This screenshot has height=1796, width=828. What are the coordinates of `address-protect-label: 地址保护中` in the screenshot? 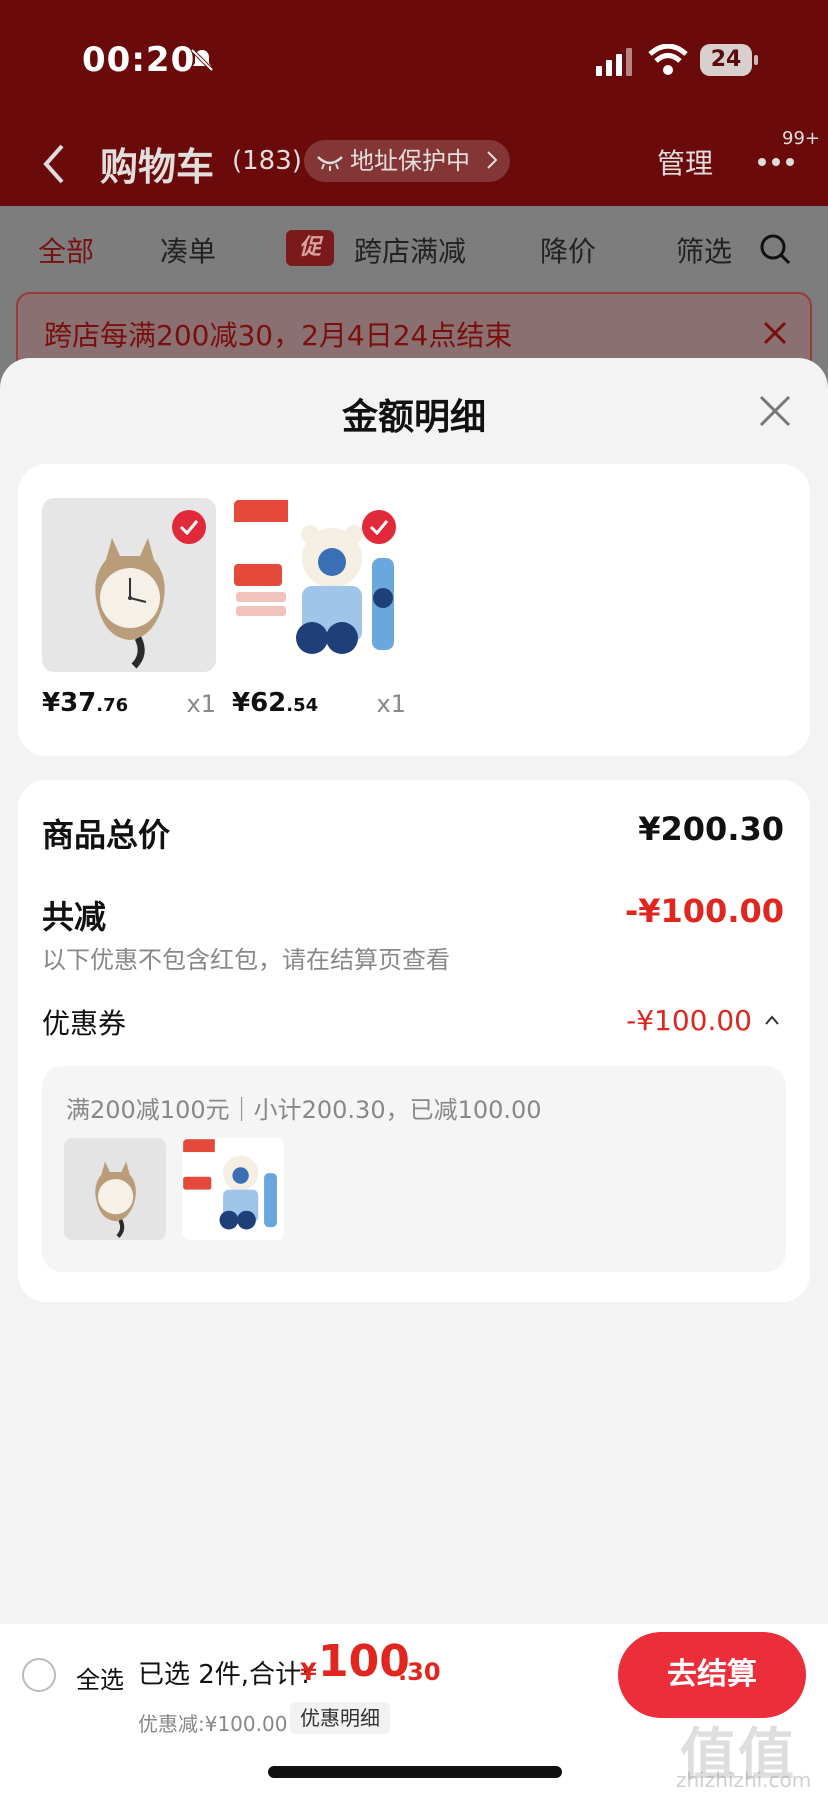 It's located at (410, 161).